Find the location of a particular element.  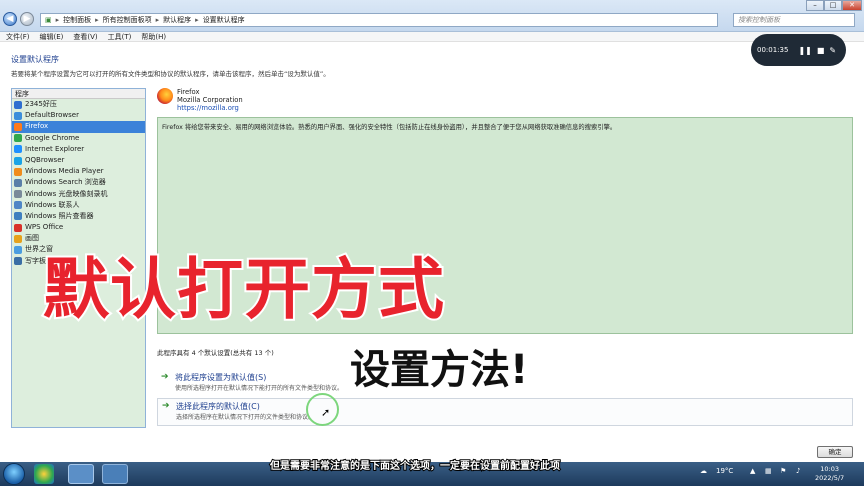

start-button is located at coordinates (14, 474).